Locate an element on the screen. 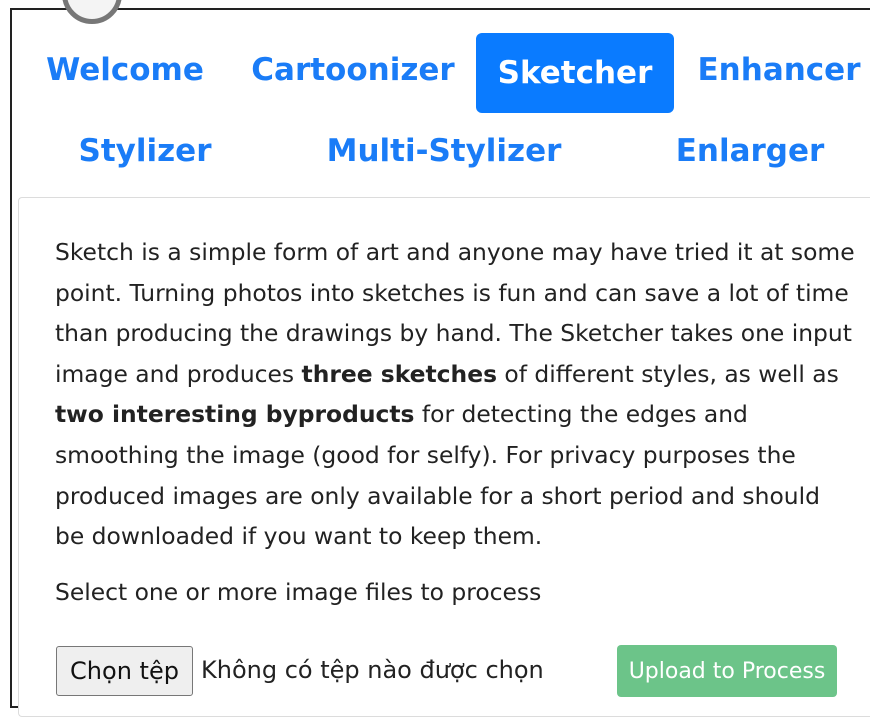  tab-sketcher: Sketcher is located at coordinates (575, 73).